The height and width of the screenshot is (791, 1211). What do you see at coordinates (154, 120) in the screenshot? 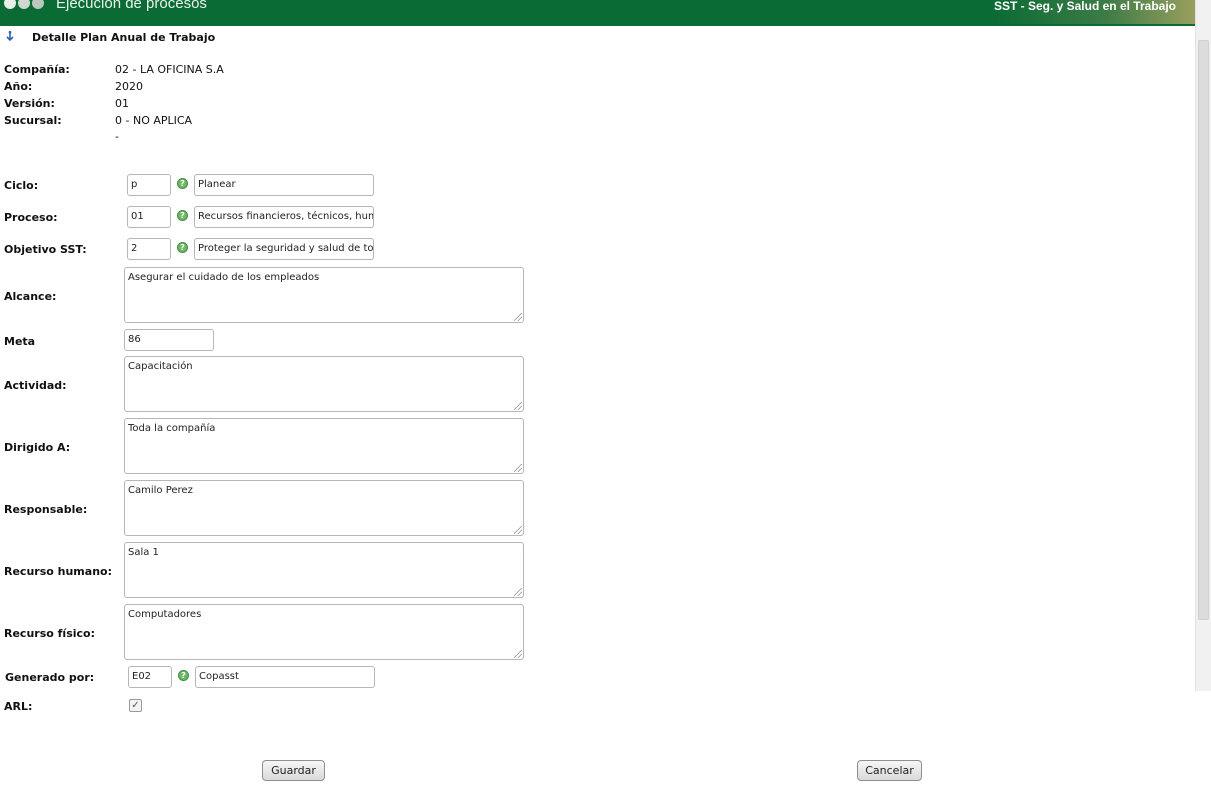
I see `branch-value: 0 - NO APLICA` at bounding box center [154, 120].